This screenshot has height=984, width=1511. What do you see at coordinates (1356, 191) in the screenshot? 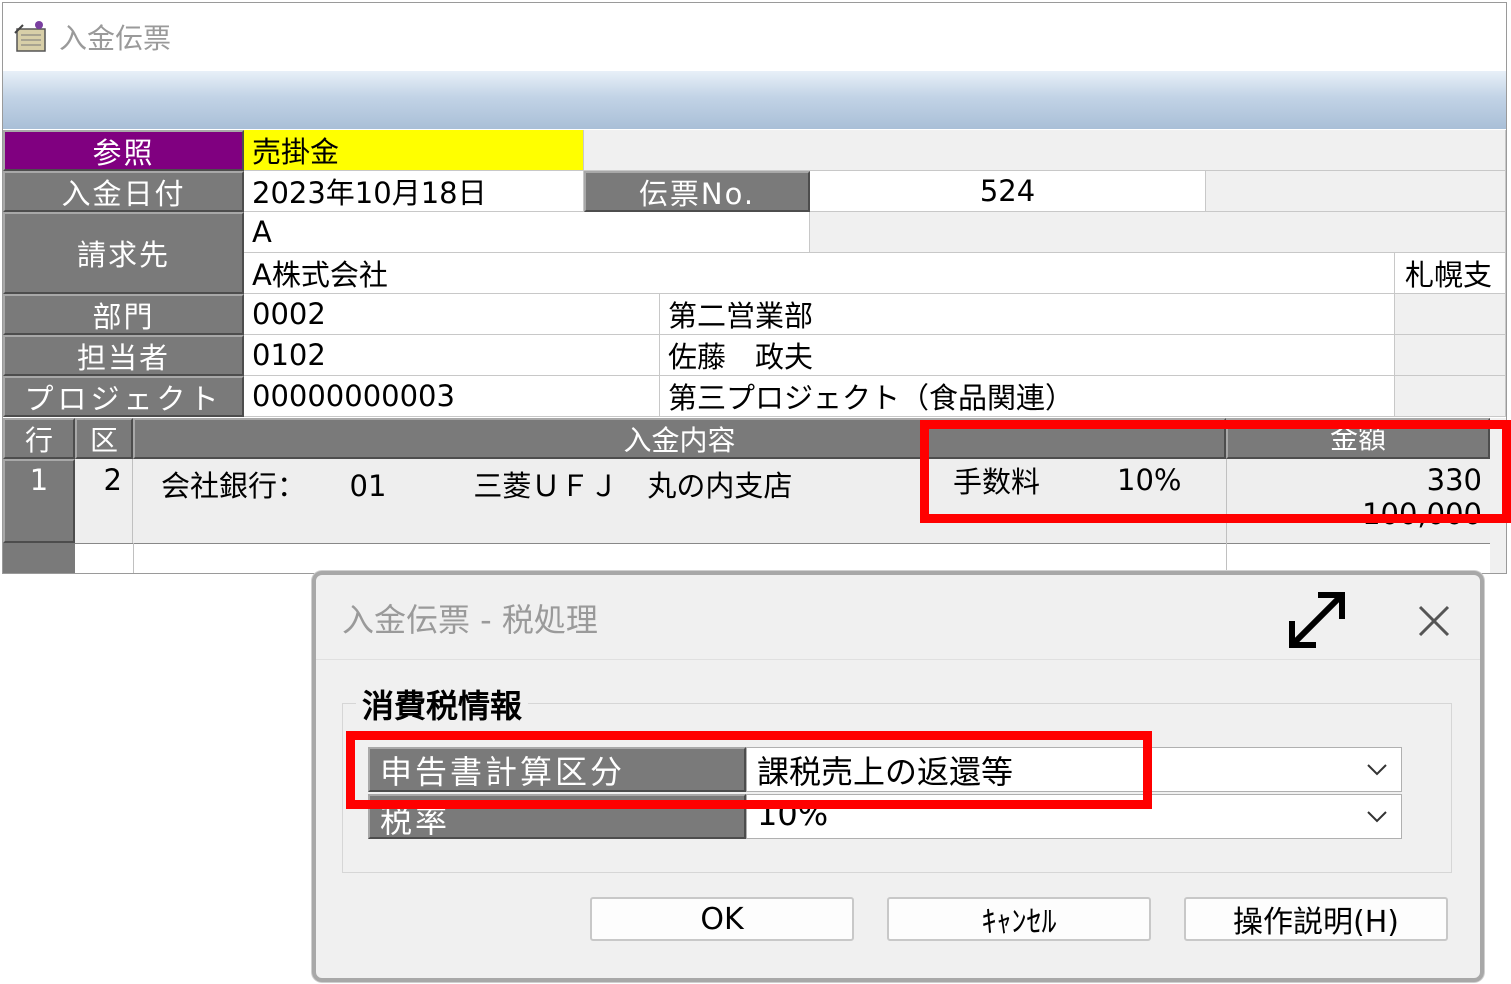
I see `slip-no-blank` at bounding box center [1356, 191].